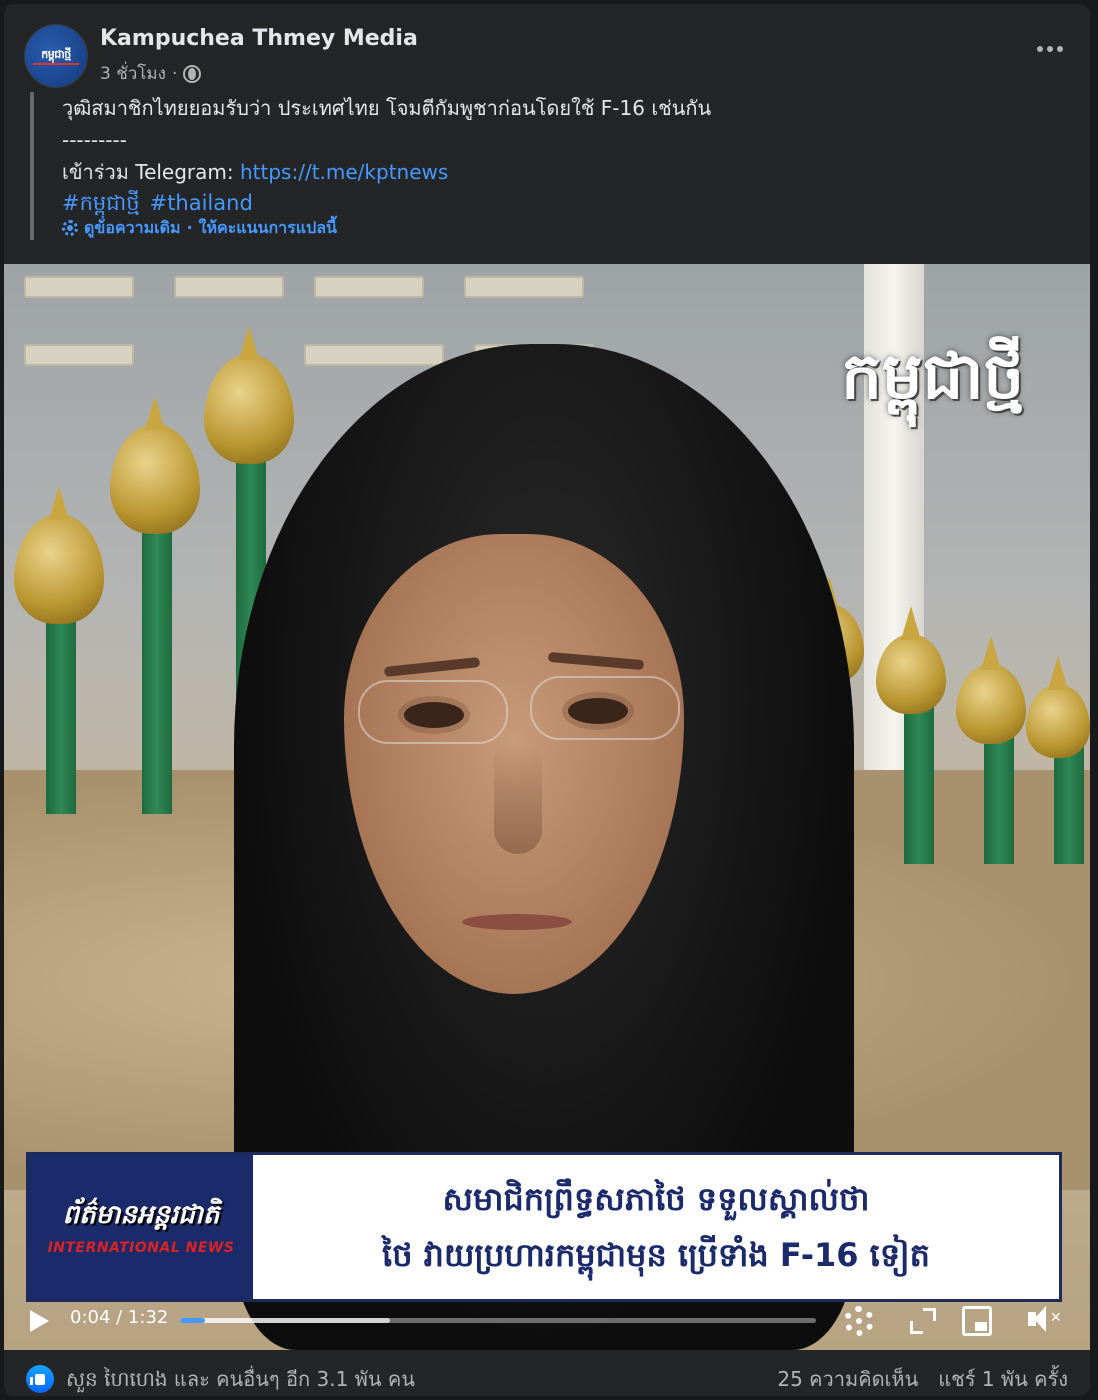  Describe the element at coordinates (132, 228) in the screenshot. I see `see-original-link: ดูข้อความเดิม` at that location.